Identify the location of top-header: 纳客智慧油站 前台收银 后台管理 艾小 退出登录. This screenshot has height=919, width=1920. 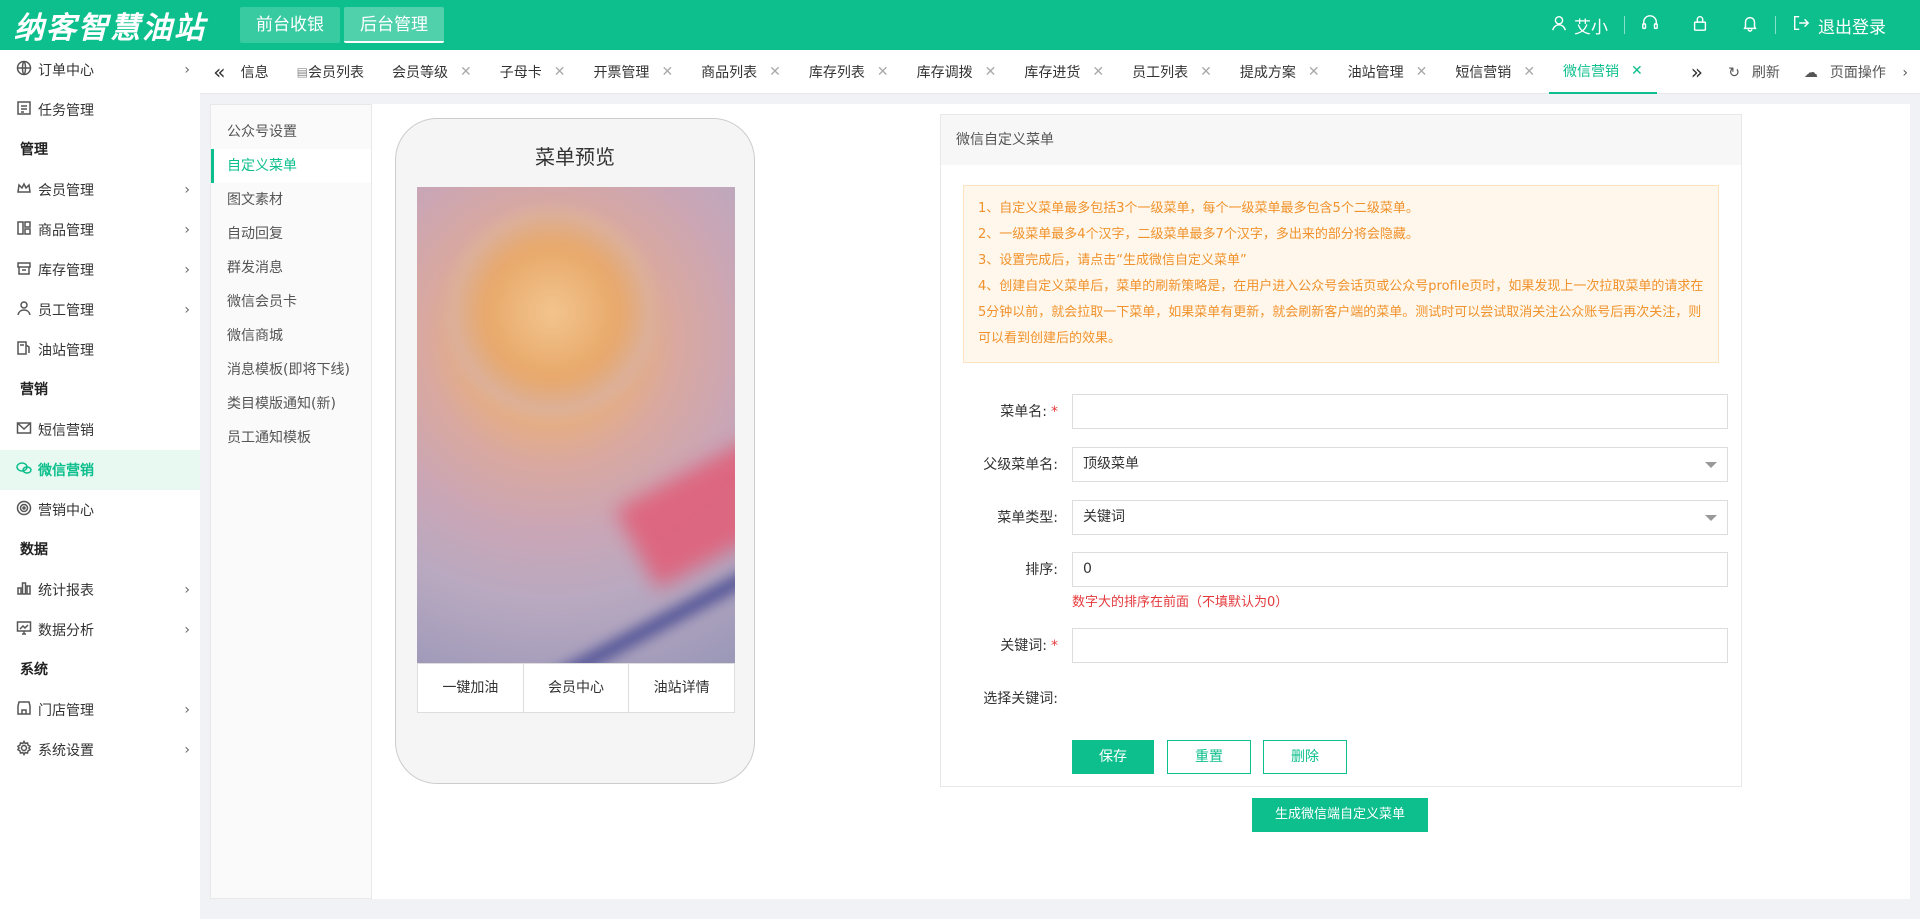
(960, 25).